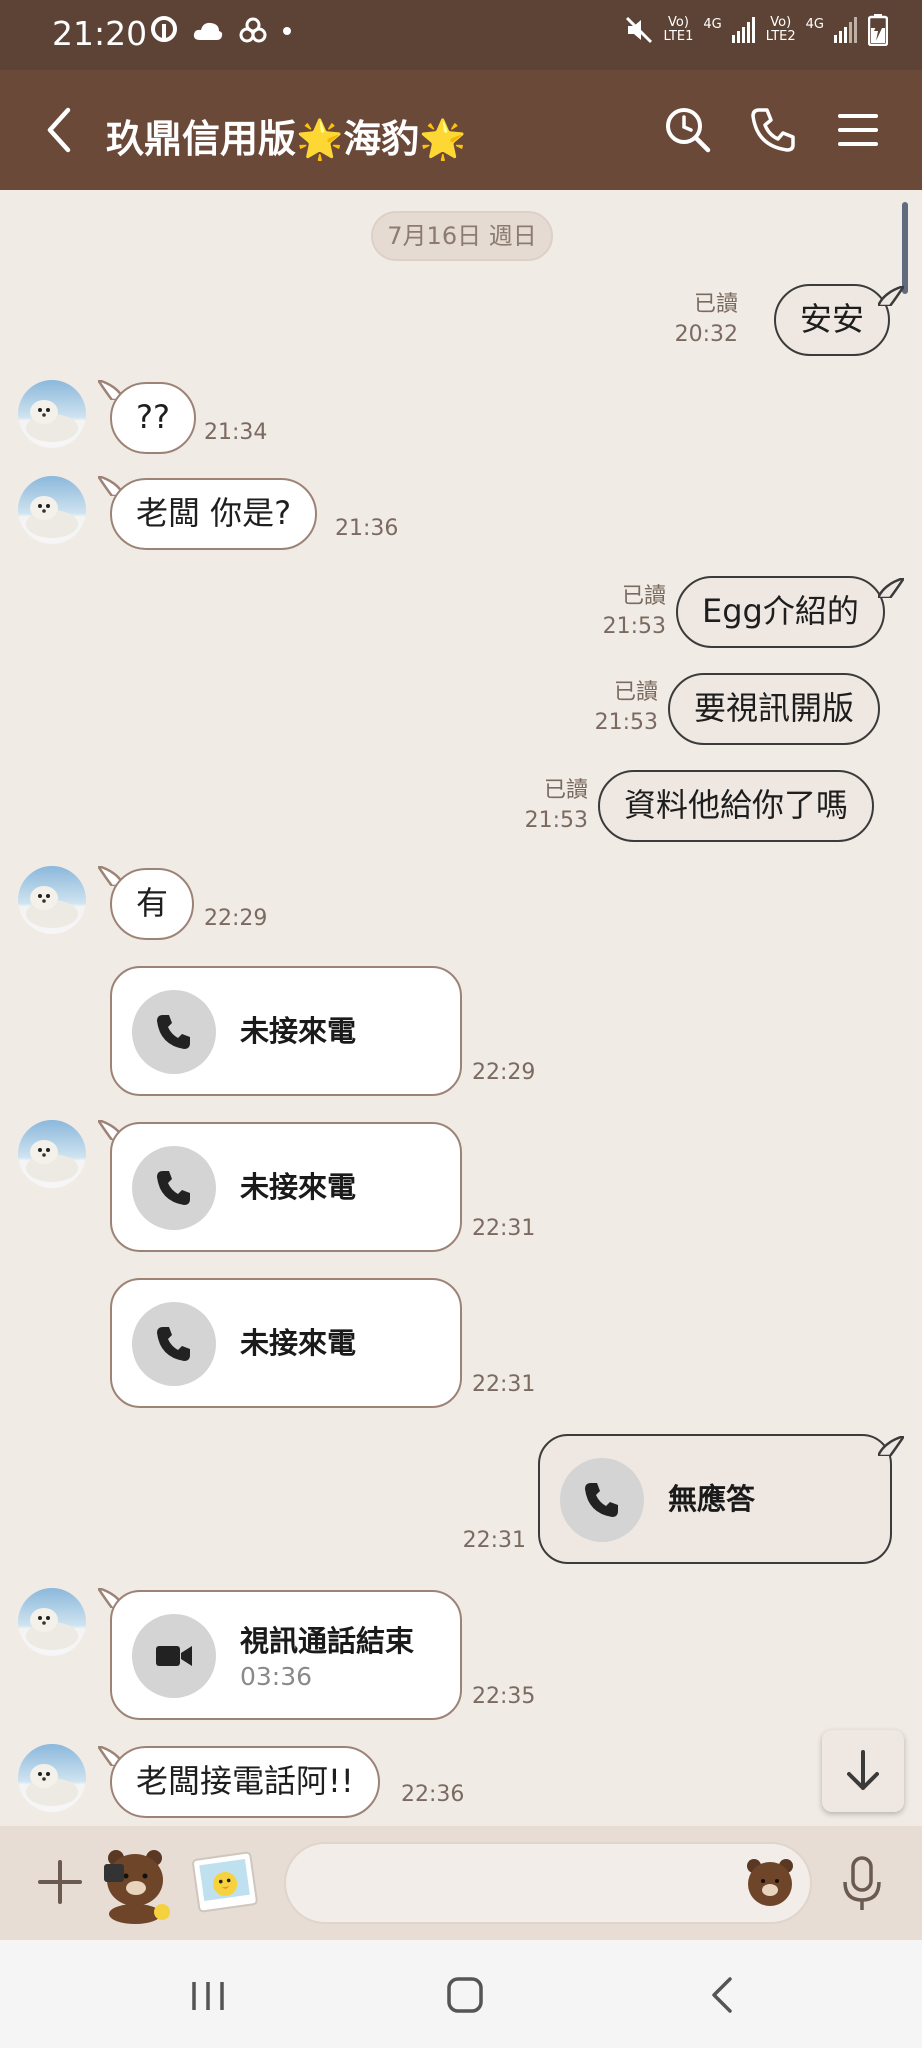 The width and height of the screenshot is (922, 2048). What do you see at coordinates (137, 1884) in the screenshot?
I see `brown-bear-sticker-icon` at bounding box center [137, 1884].